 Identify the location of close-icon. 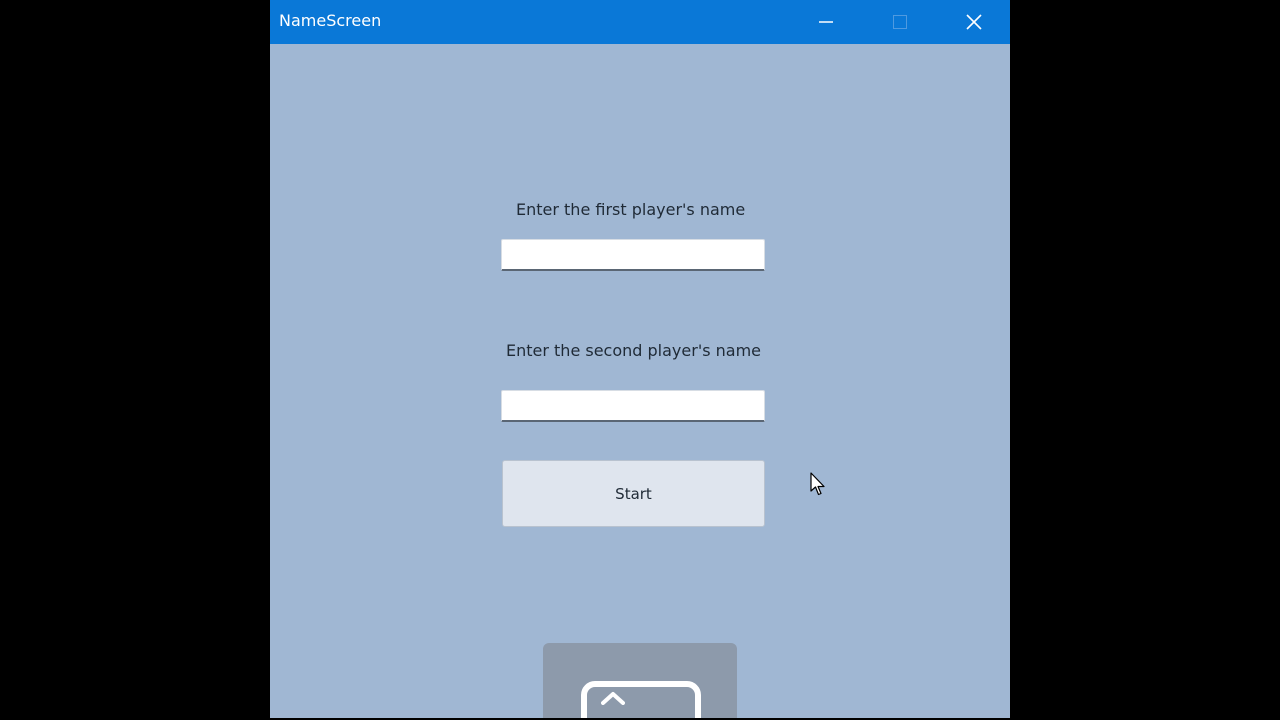
(974, 22).